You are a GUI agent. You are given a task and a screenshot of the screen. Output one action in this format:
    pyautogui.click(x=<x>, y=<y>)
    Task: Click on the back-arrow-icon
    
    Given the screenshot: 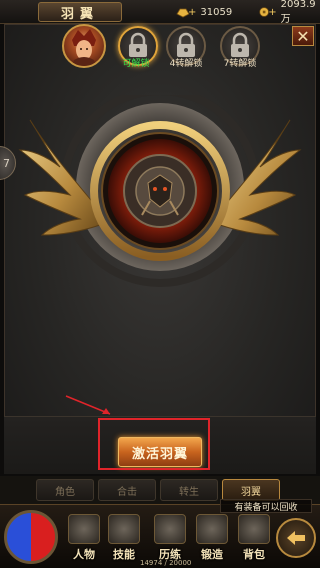 What is the action you would take?
    pyautogui.click(x=296, y=538)
    